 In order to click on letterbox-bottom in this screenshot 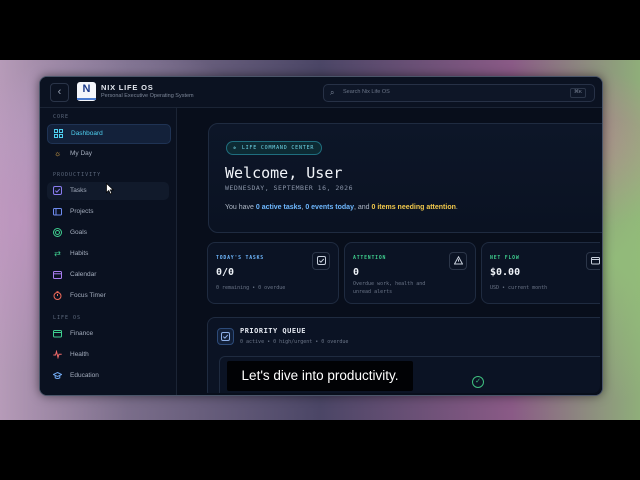, I will do `click(320, 450)`.